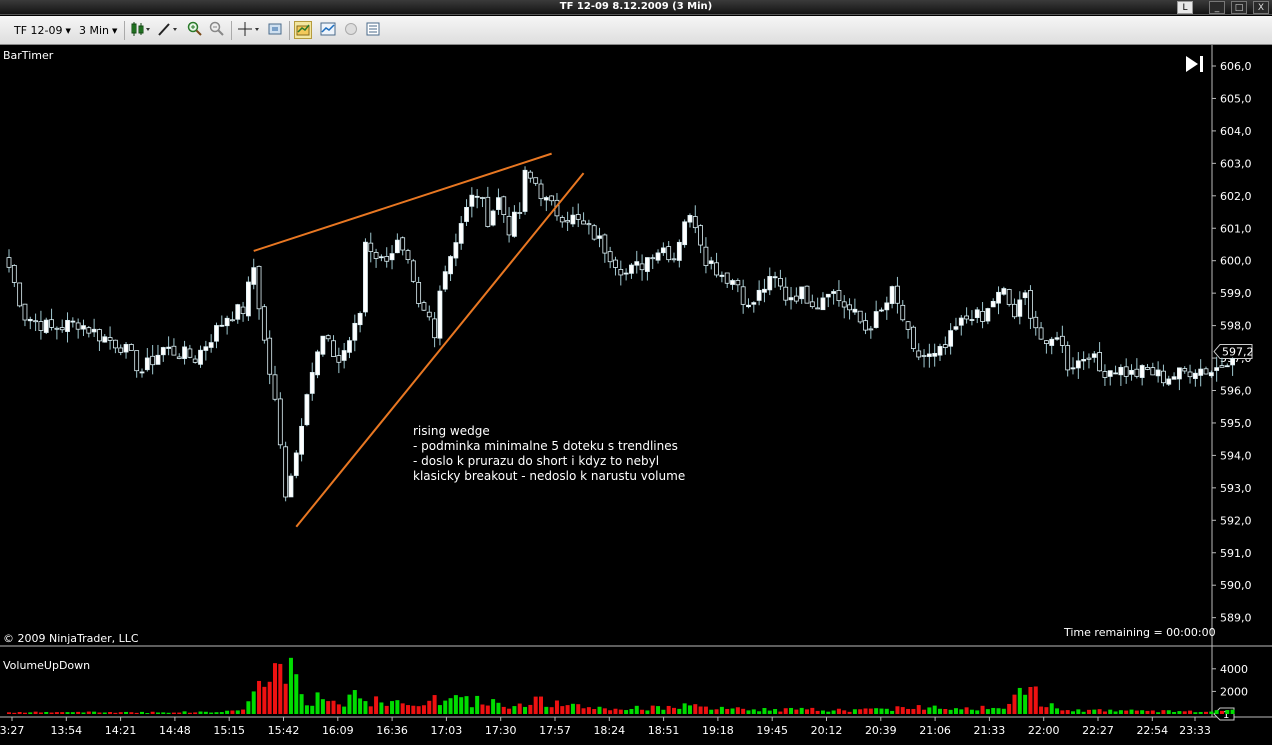 The image size is (1272, 745). What do you see at coordinates (935, 730) in the screenshot?
I see `time-tick-label: 21:06` at bounding box center [935, 730].